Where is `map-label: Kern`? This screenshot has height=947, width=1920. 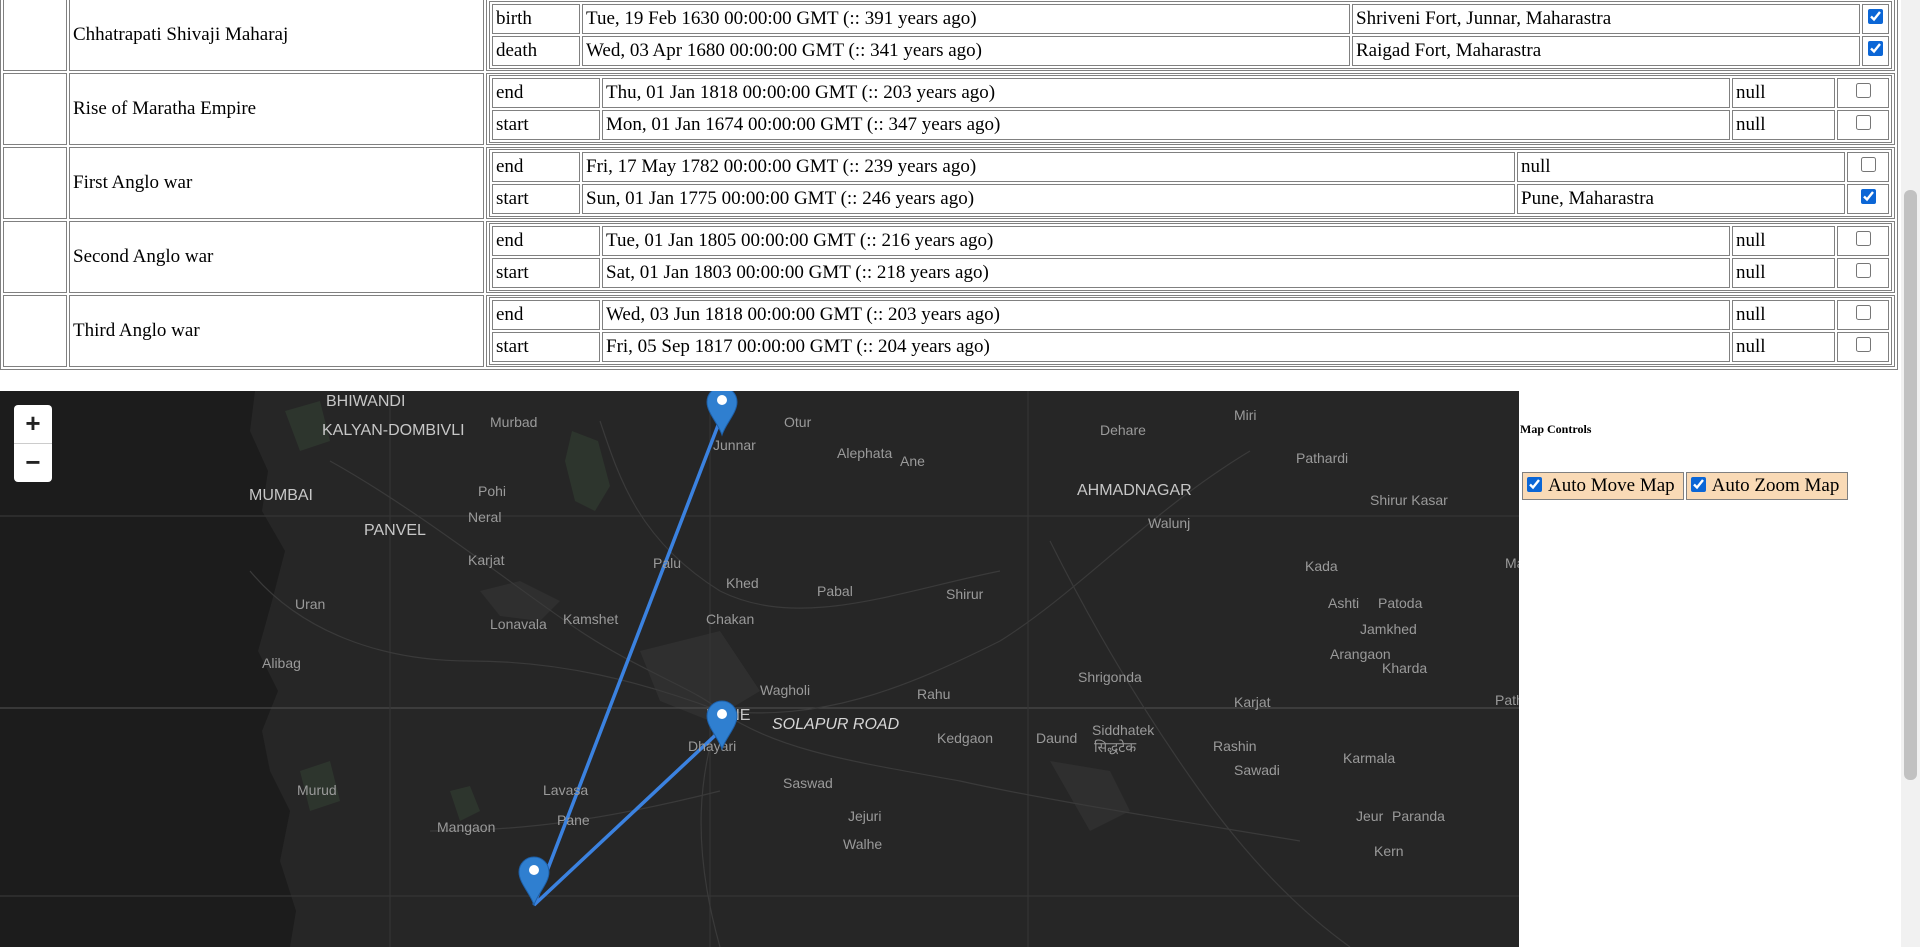
map-label: Kern is located at coordinates (1389, 851).